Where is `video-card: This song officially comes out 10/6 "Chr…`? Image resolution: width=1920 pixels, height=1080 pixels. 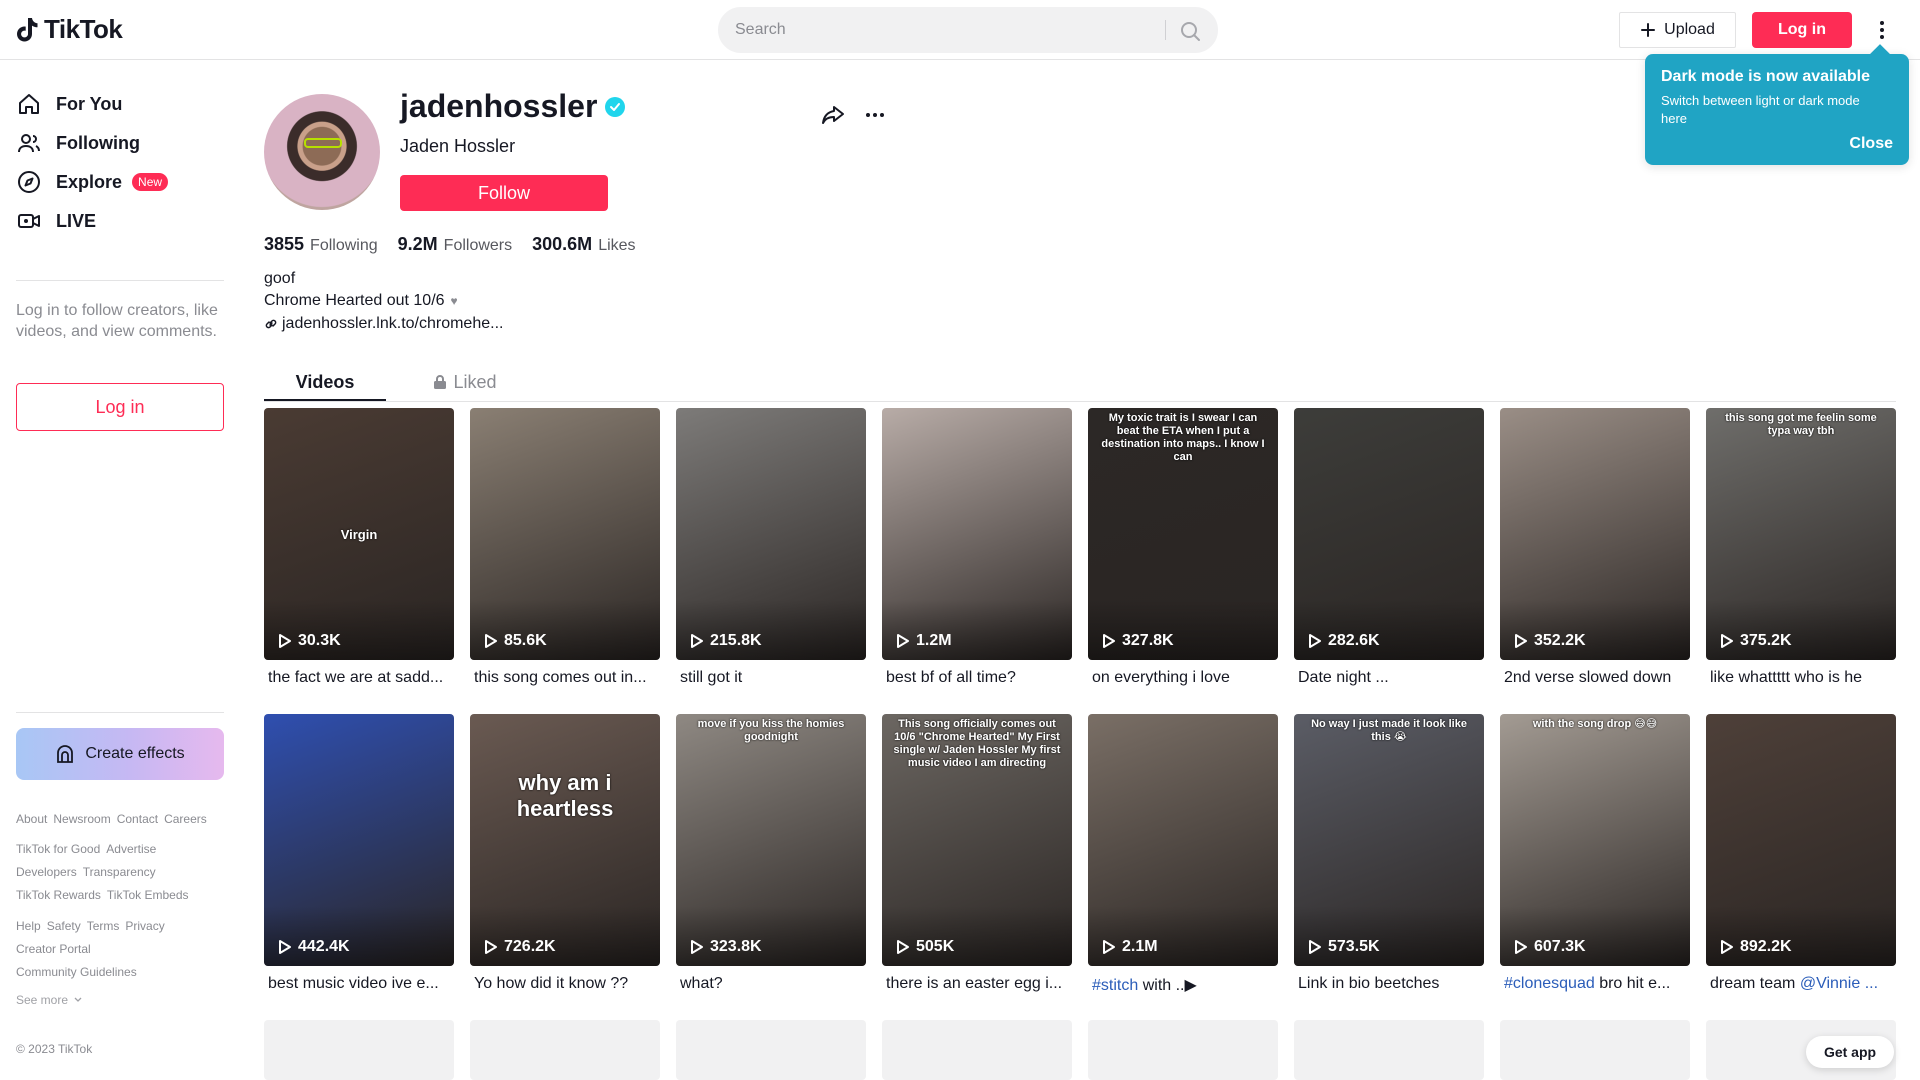
video-card: This song officially comes out 10/6 "Chr… is located at coordinates (977, 853).